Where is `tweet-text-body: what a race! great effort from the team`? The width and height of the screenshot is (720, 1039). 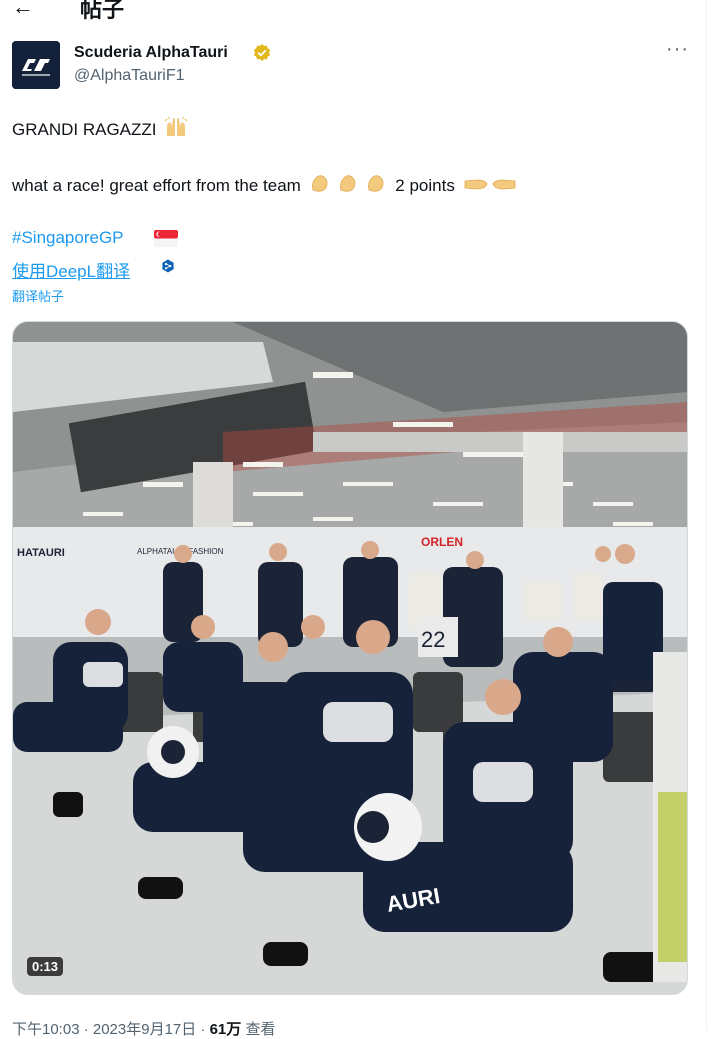
tweet-text-body: what a race! great effort from the team is located at coordinates (156, 185).